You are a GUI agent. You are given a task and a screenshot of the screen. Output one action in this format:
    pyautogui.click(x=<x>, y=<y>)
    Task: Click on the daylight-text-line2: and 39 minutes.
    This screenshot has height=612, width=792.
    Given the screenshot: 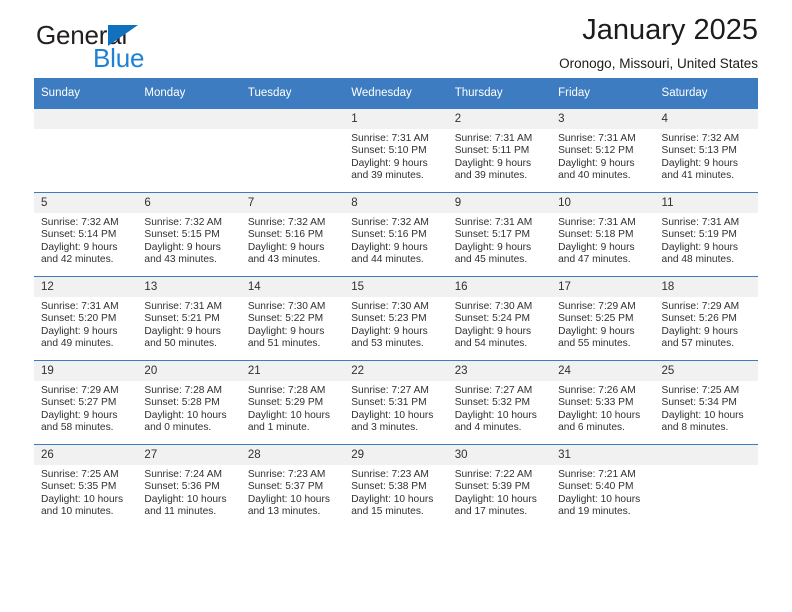 What is the action you would take?
    pyautogui.click(x=491, y=176)
    